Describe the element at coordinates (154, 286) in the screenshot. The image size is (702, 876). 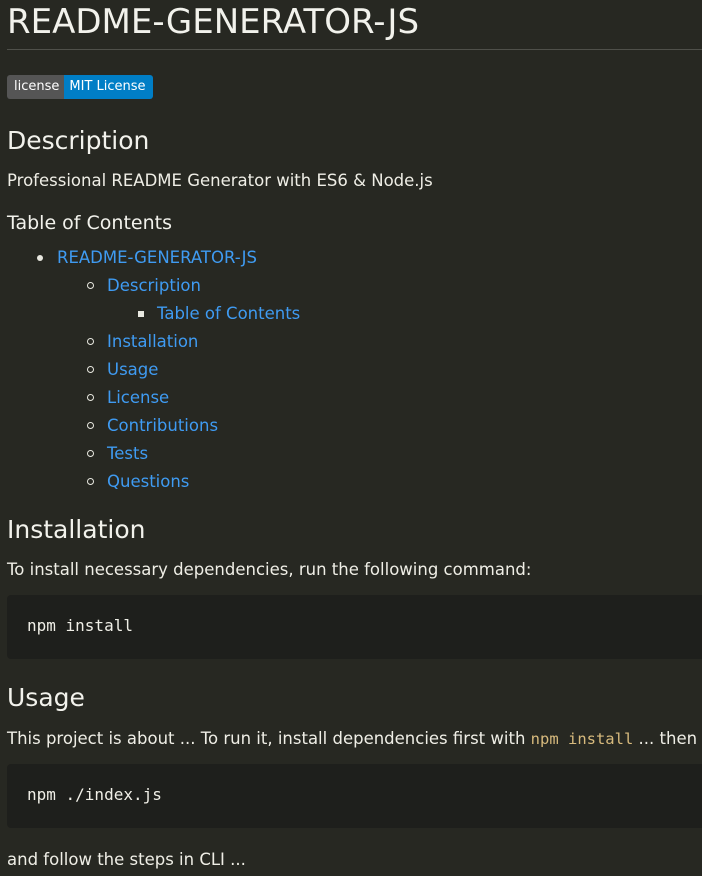
I see `toc-link-description: Description` at that location.